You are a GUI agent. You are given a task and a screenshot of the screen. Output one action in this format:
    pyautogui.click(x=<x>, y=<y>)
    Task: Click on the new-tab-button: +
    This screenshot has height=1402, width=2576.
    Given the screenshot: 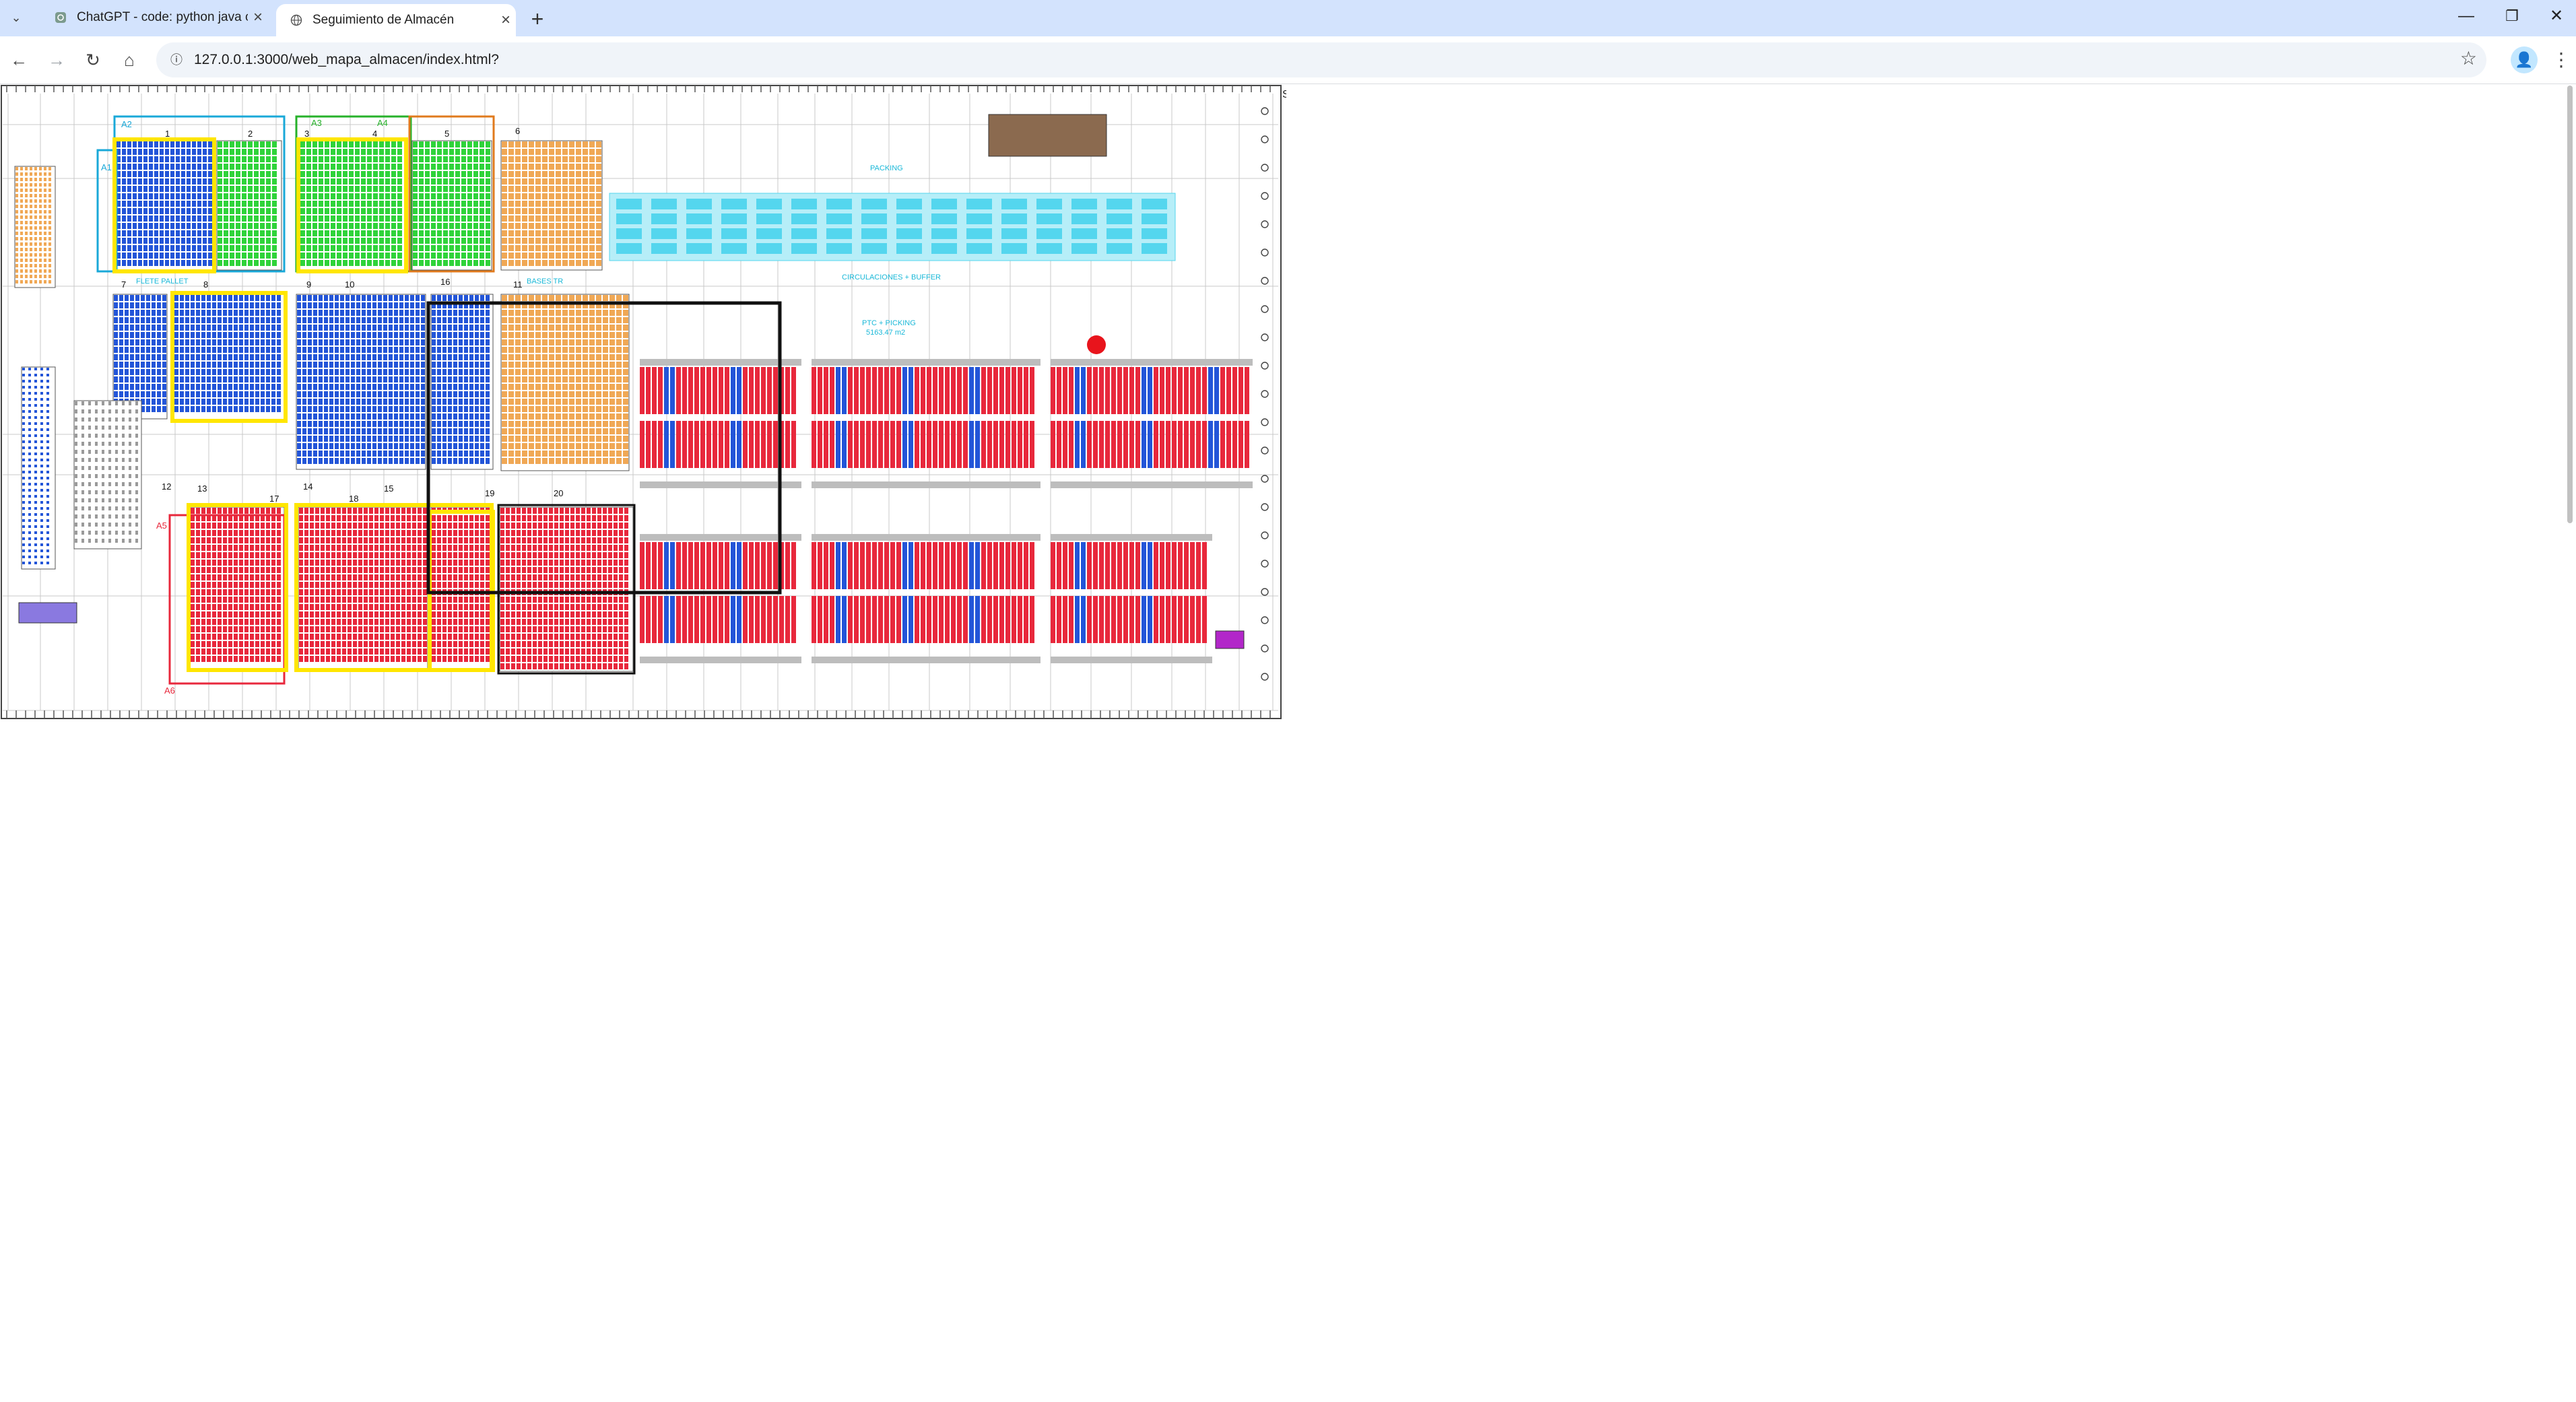 What is the action you would take?
    pyautogui.click(x=537, y=18)
    